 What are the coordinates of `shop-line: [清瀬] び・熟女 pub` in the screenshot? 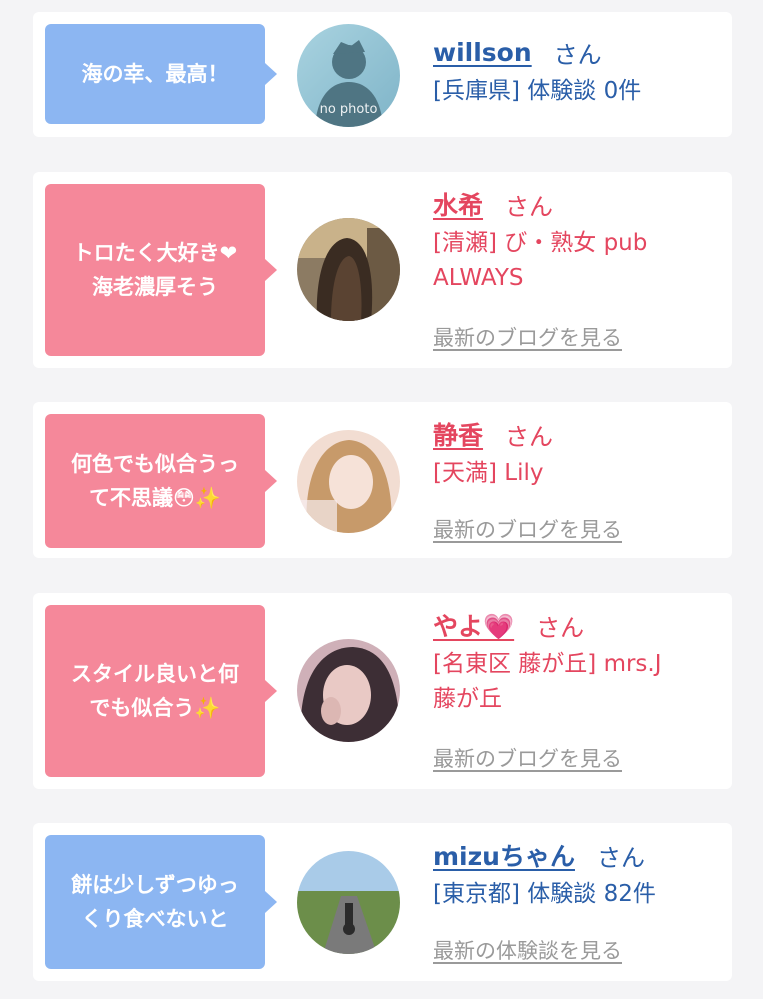 It's located at (540, 243).